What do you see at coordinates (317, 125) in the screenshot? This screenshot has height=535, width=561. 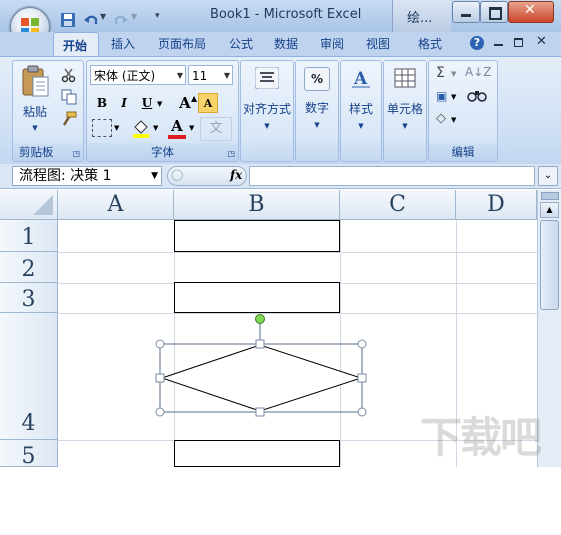 I see `number-dropdown-icon: ▼` at bounding box center [317, 125].